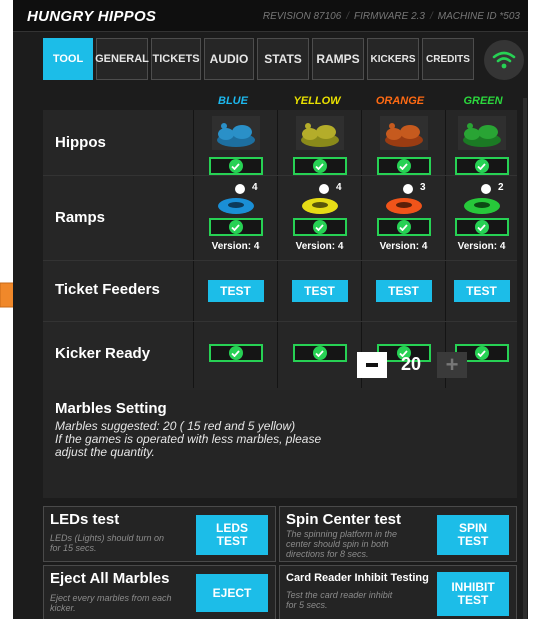 Image resolution: width=538 pixels, height=619 pixels. I want to click on card-reader-desc-line: for 5 secs., so click(307, 605).